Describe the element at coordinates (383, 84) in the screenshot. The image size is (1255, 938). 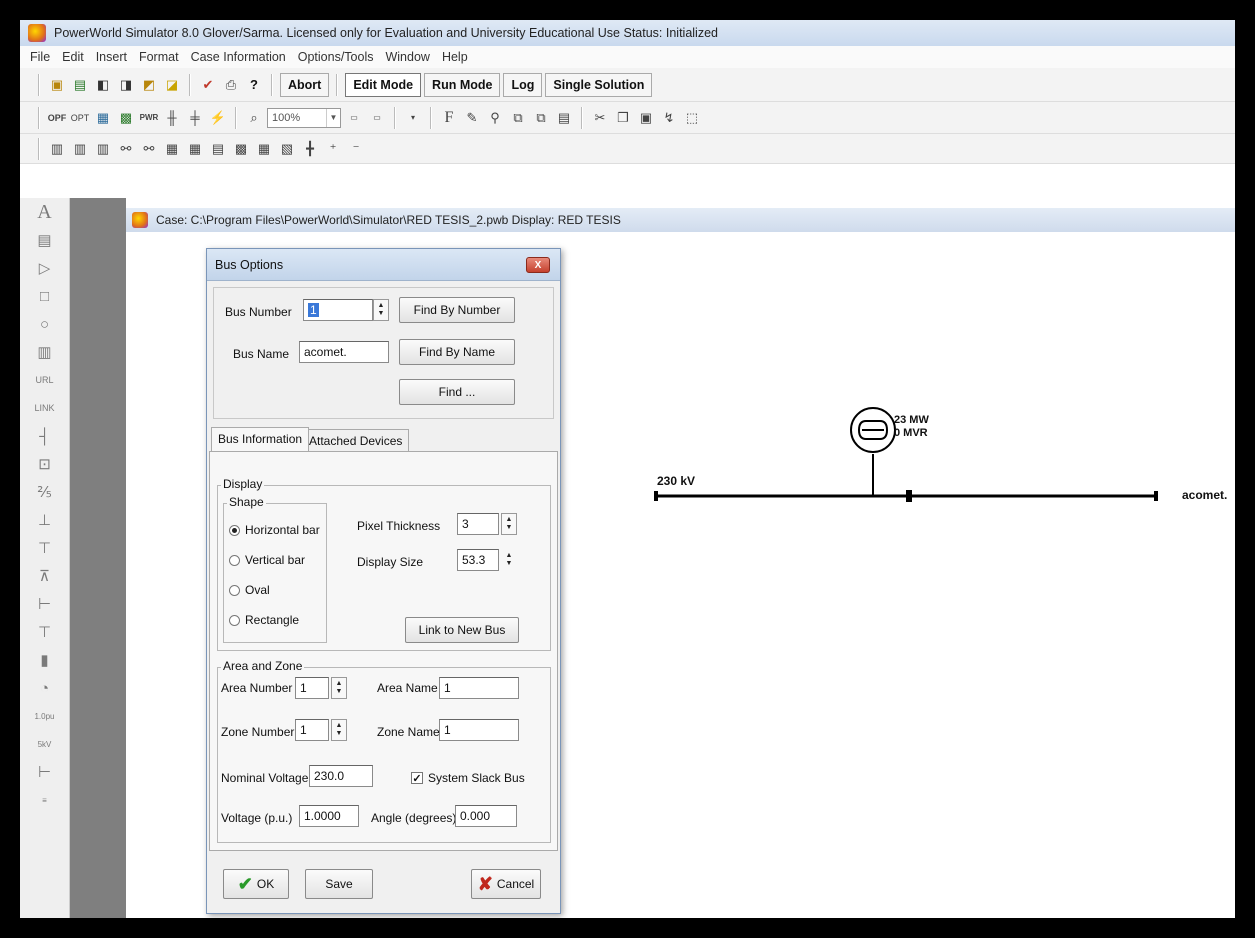
I see `edit-mode-button: Edit Mode` at that location.